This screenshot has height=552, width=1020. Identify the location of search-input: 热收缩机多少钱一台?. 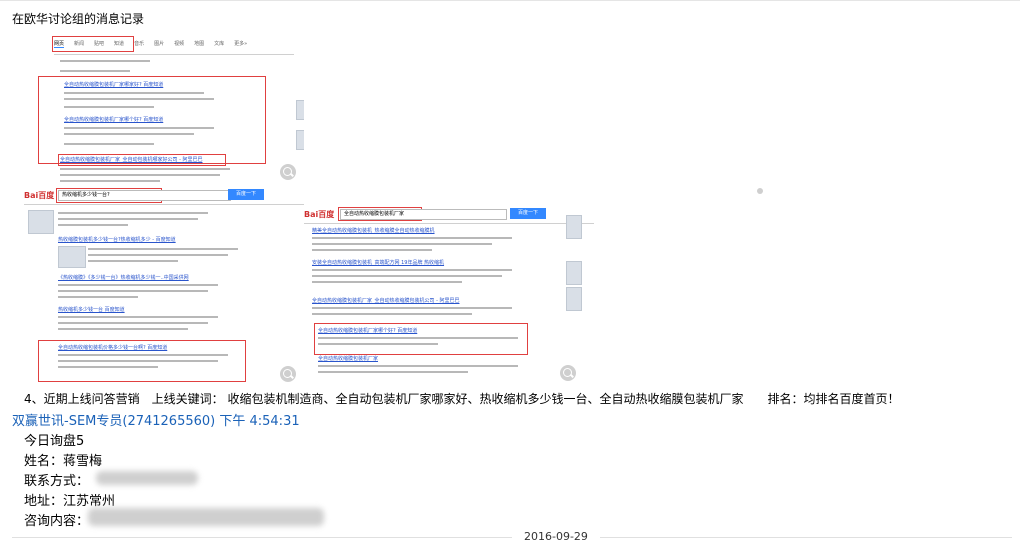
(144, 195).